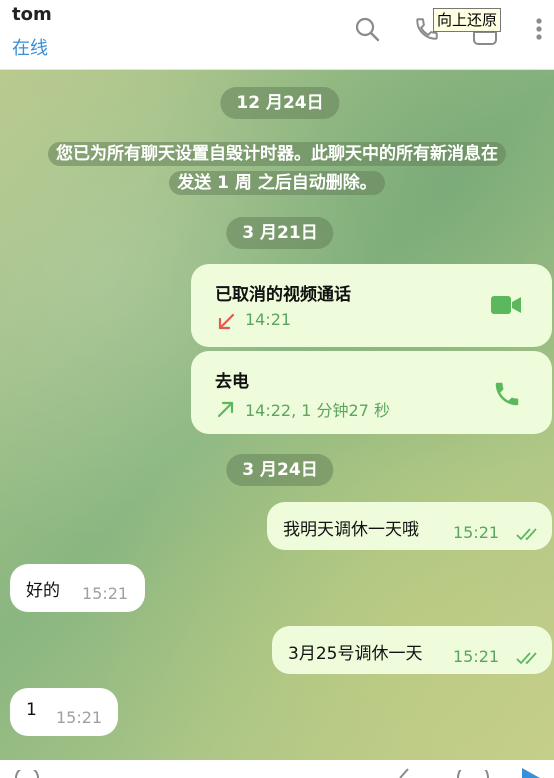  I want to click on service-line: 发送 1 周 之后自动删除。, so click(277, 183).